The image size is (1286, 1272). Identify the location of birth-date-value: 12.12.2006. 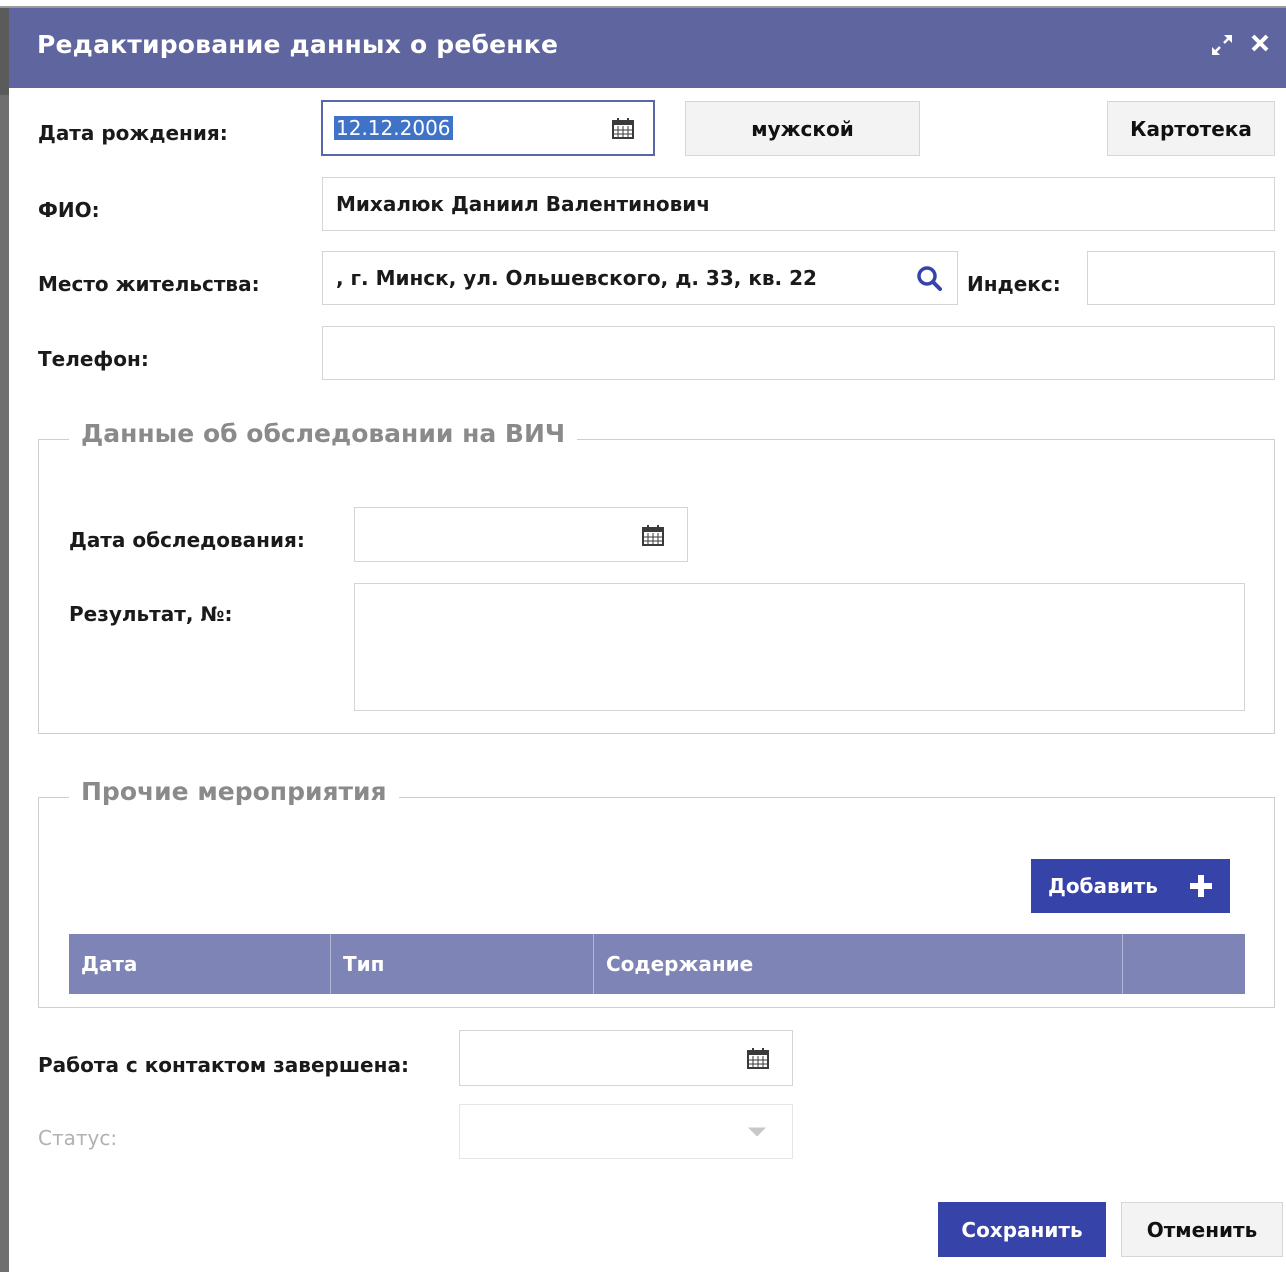
(393, 128).